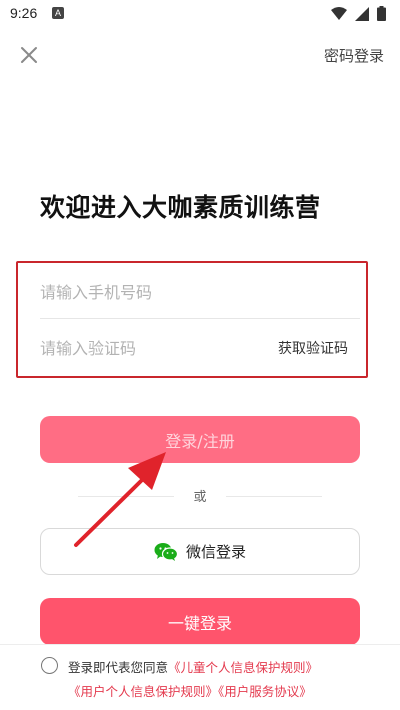  I want to click on agreement-checkbox, so click(49, 665).